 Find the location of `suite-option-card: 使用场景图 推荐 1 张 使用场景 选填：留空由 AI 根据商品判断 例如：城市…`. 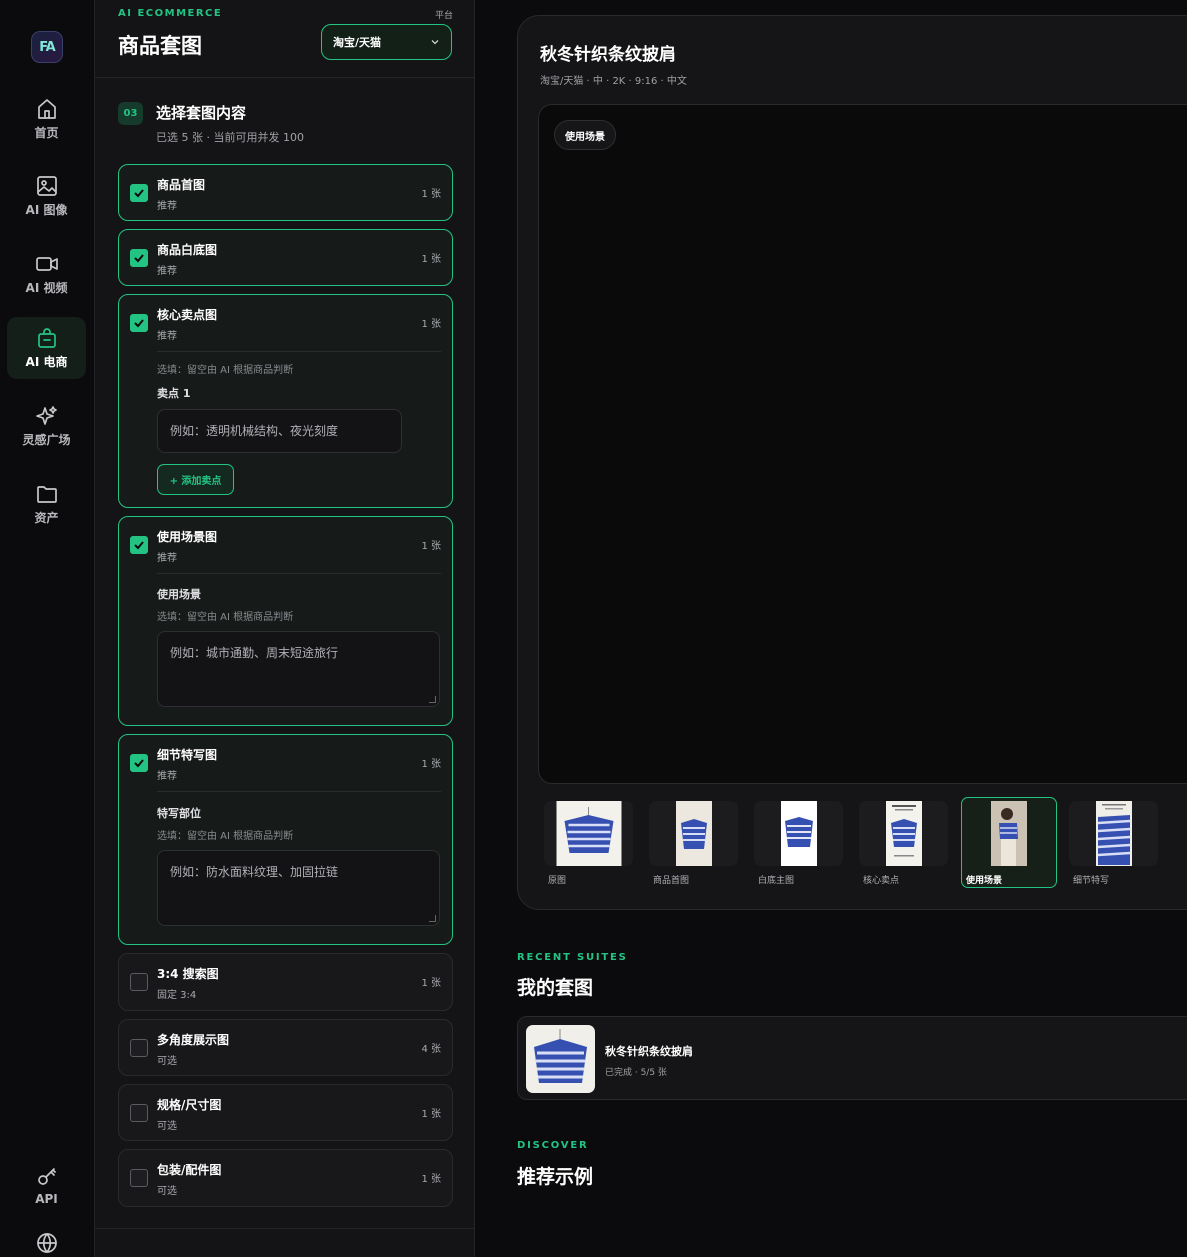

suite-option-card: 使用场景图 推荐 1 张 使用场景 选填：留空由 AI 根据商品判断 例如：城市… is located at coordinates (285, 621).